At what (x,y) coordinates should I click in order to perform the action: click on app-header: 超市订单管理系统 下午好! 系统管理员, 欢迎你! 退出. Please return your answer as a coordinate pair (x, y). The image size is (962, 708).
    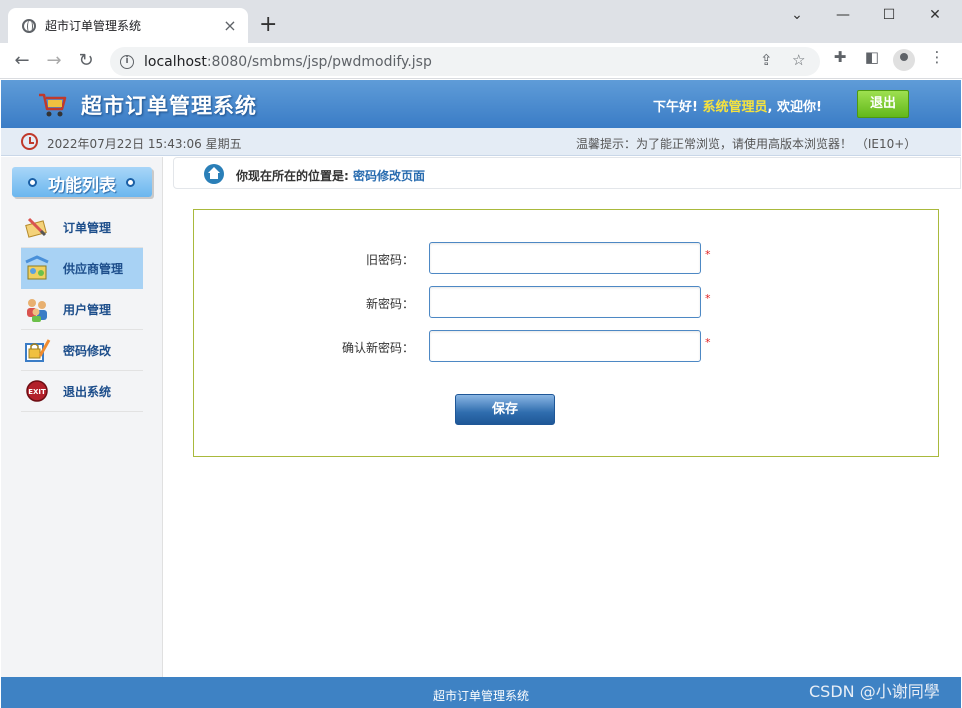
    Looking at the image, I should click on (481, 104).